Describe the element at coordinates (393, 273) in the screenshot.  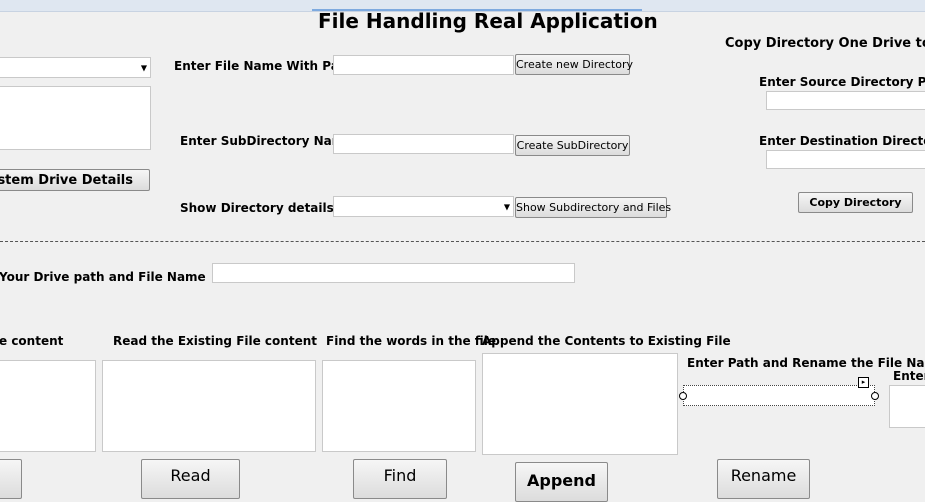
I see `drive-path-input` at that location.